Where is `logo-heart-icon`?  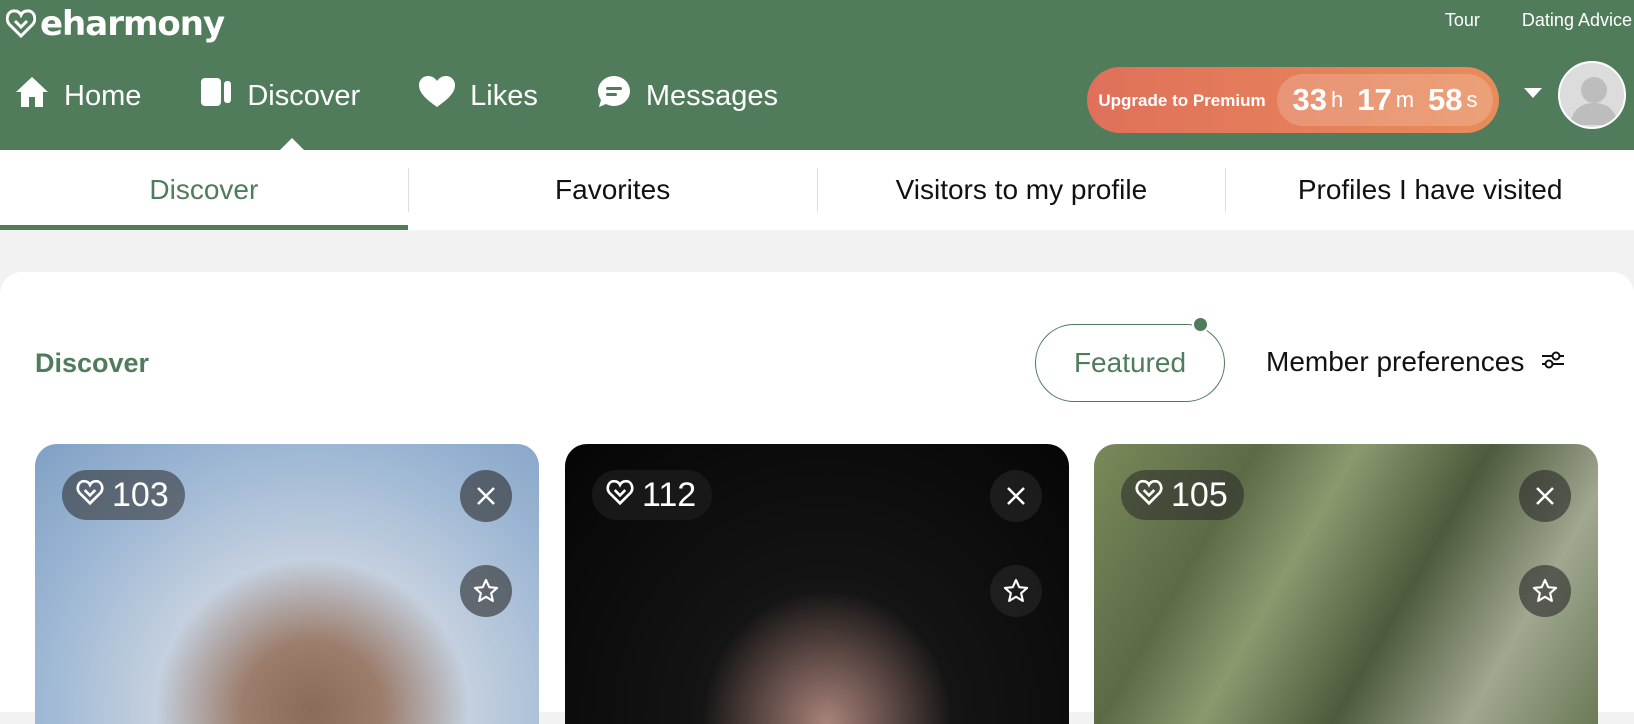 logo-heart-icon is located at coordinates (21, 24).